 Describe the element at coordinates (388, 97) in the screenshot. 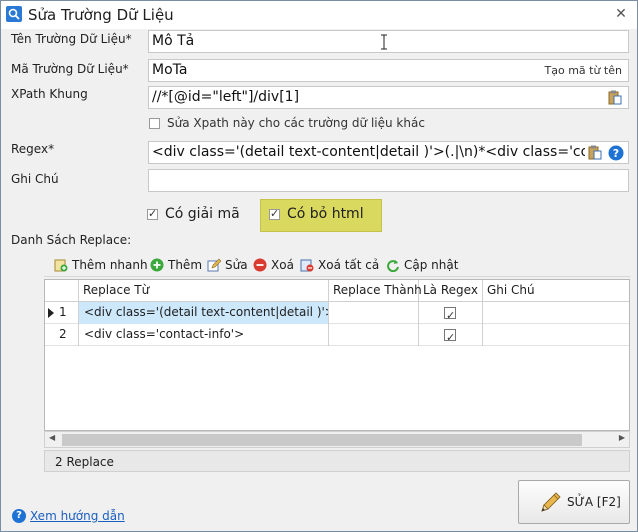

I see `xpath-input: //*[@id="left"]/div[1]` at that location.